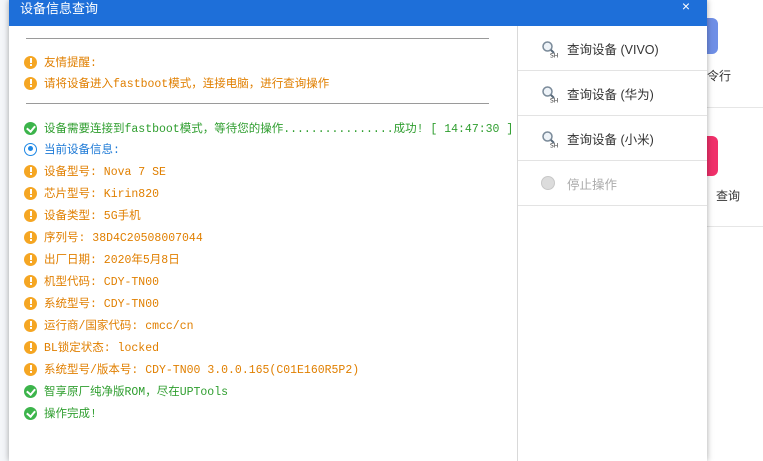 The width and height of the screenshot is (763, 461). I want to click on log-text: 机型代码: CDY-TN00, so click(102, 282).